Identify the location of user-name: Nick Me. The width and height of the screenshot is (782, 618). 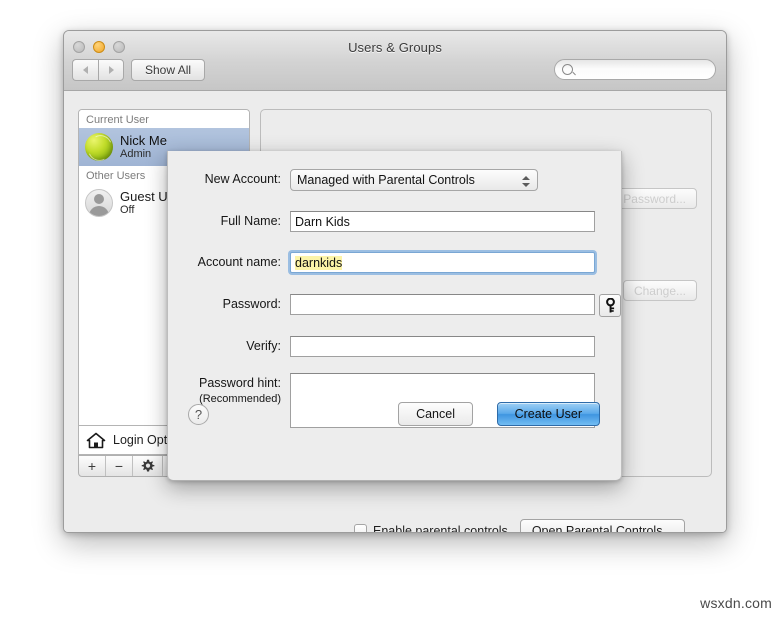
(143, 140).